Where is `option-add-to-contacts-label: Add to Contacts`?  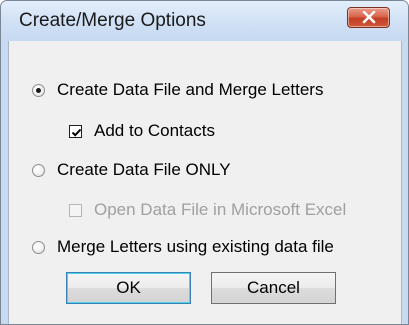
option-add-to-contacts-label: Add to Contacts is located at coordinates (154, 130).